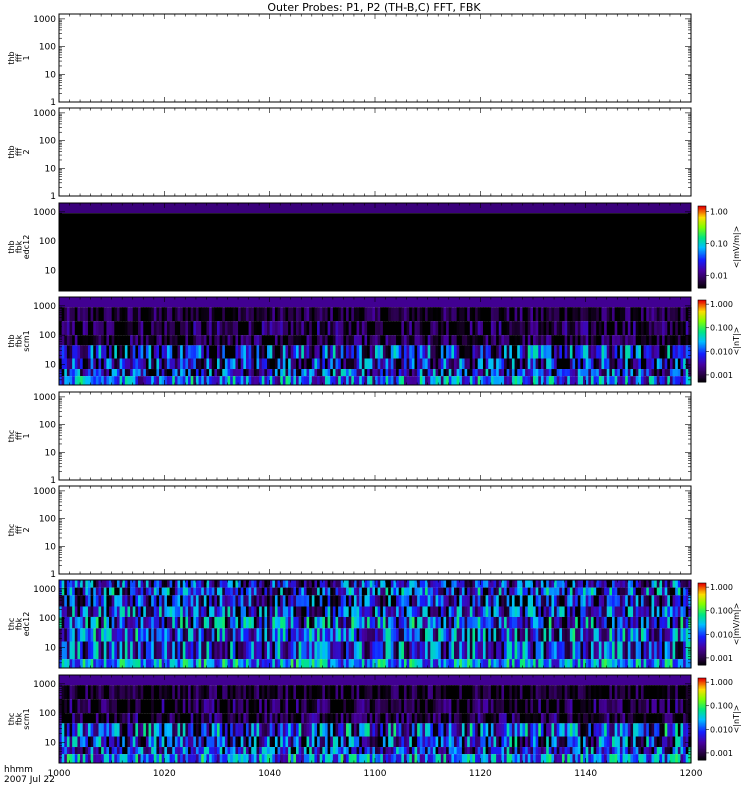  What do you see at coordinates (719, 212) in the screenshot?
I see `colorbar-tick-label: 1.00` at bounding box center [719, 212].